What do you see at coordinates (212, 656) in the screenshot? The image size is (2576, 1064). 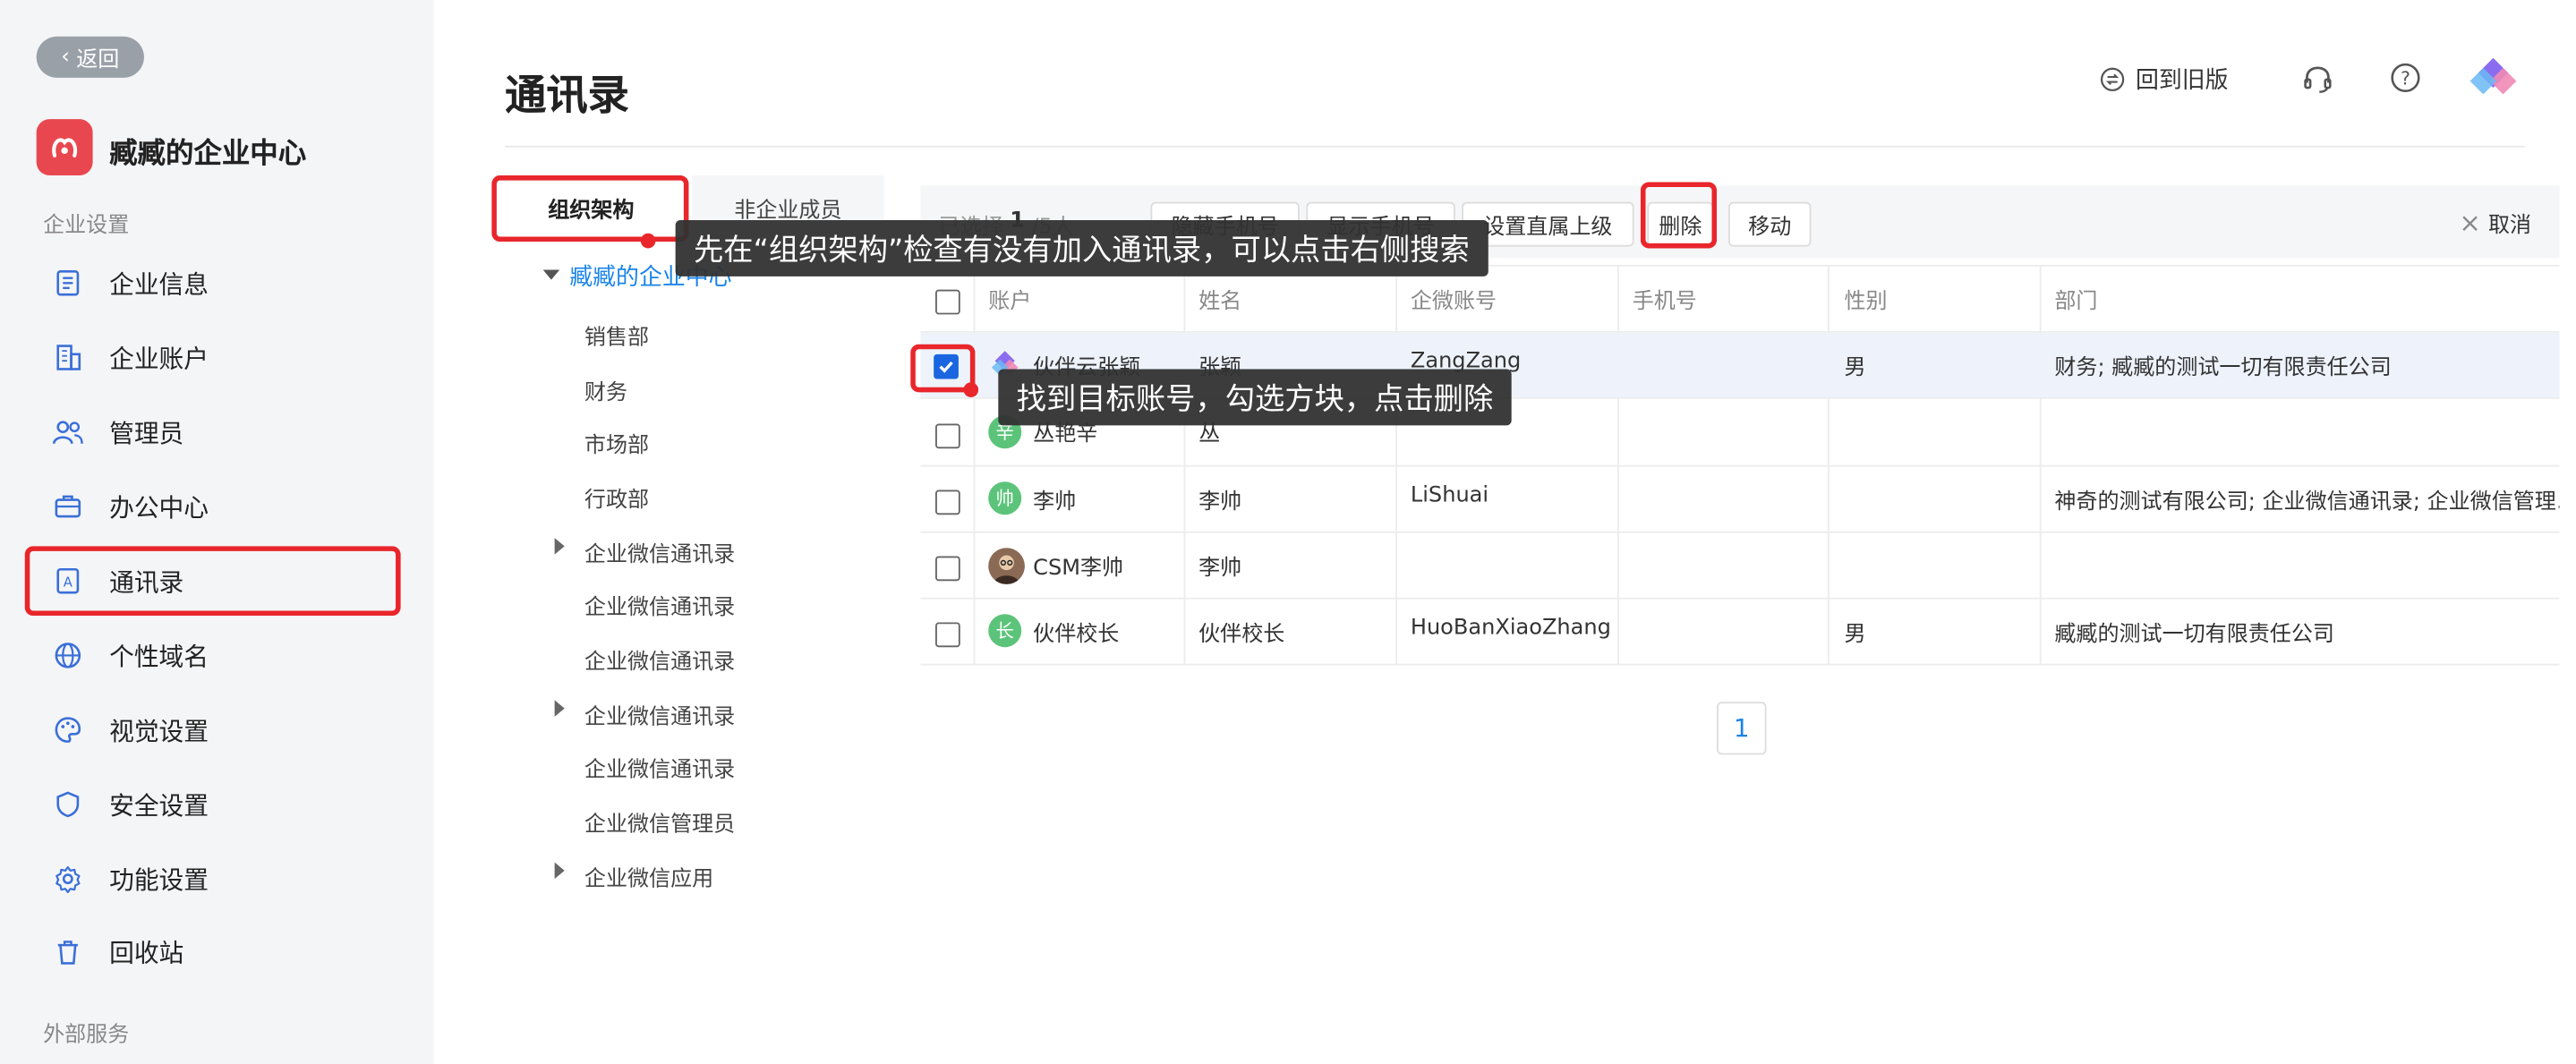 I see `sidebar-item-custom-domain: 个性域名` at bounding box center [212, 656].